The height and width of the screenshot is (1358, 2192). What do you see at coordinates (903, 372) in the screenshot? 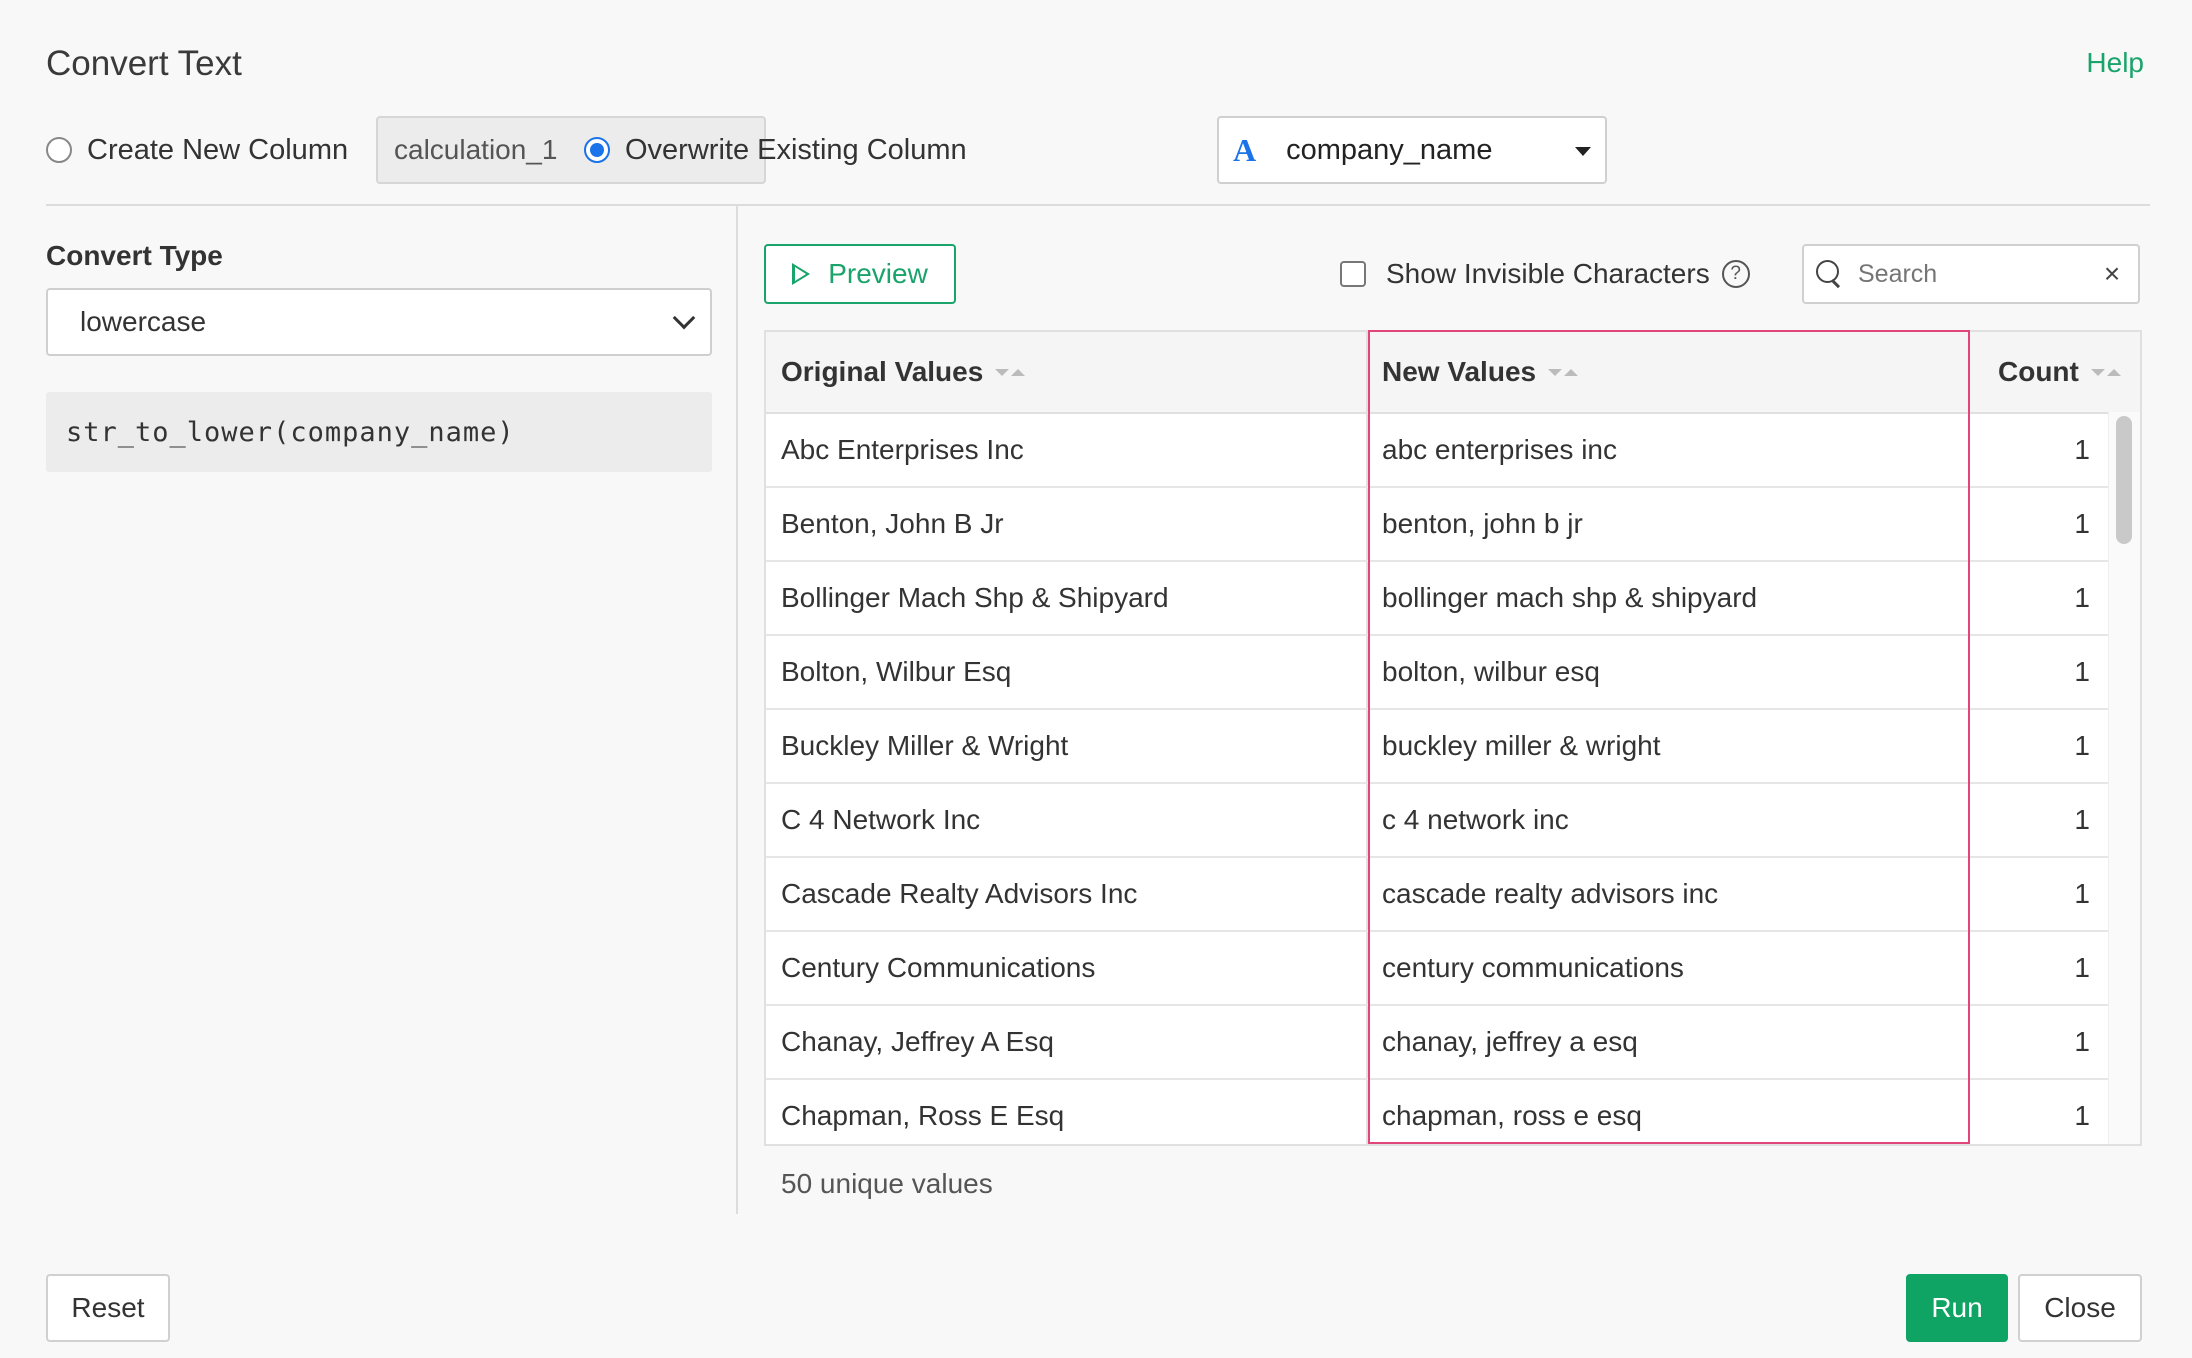
I see `column-header-original: Original Values` at bounding box center [903, 372].